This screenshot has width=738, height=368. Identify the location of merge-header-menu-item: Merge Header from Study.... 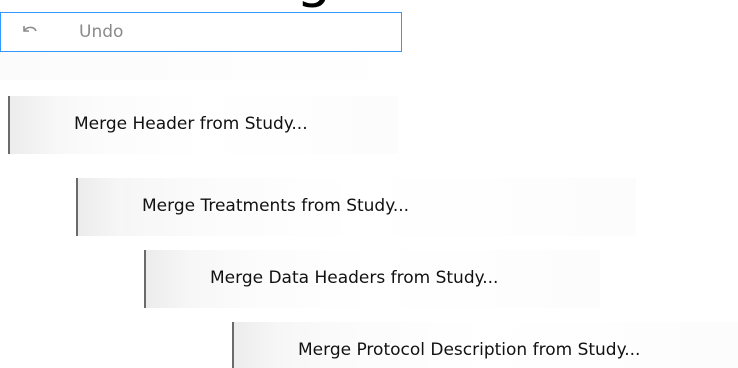
(203, 125).